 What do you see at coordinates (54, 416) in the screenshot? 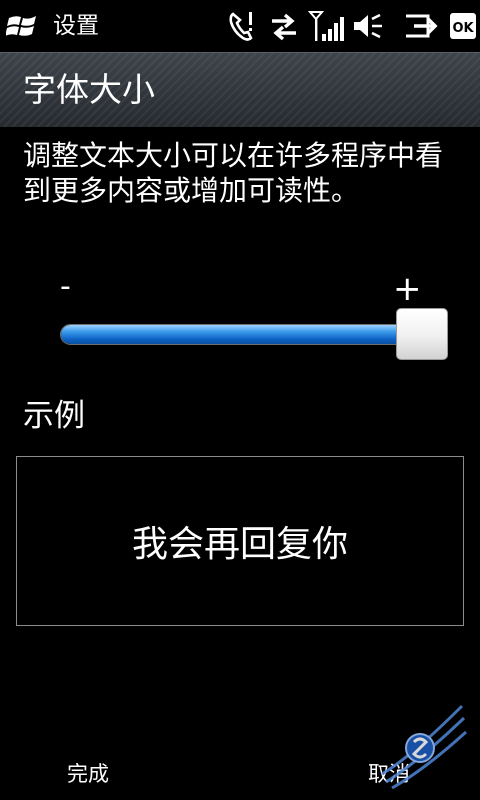
I see `sample-label: 示例` at bounding box center [54, 416].